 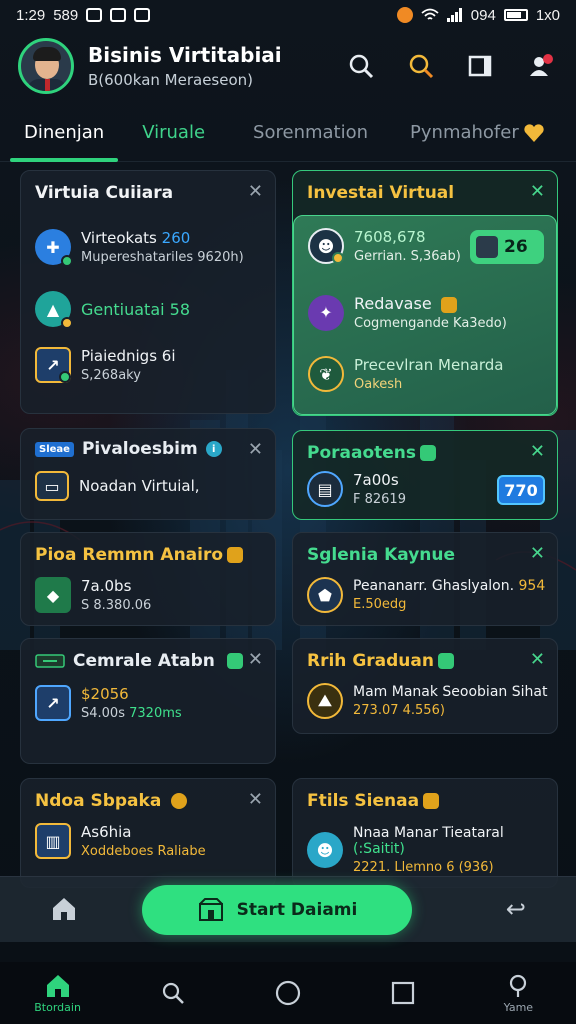 I want to click on list-item: ▲ Gentiuatai 58, so click(x=112, y=310).